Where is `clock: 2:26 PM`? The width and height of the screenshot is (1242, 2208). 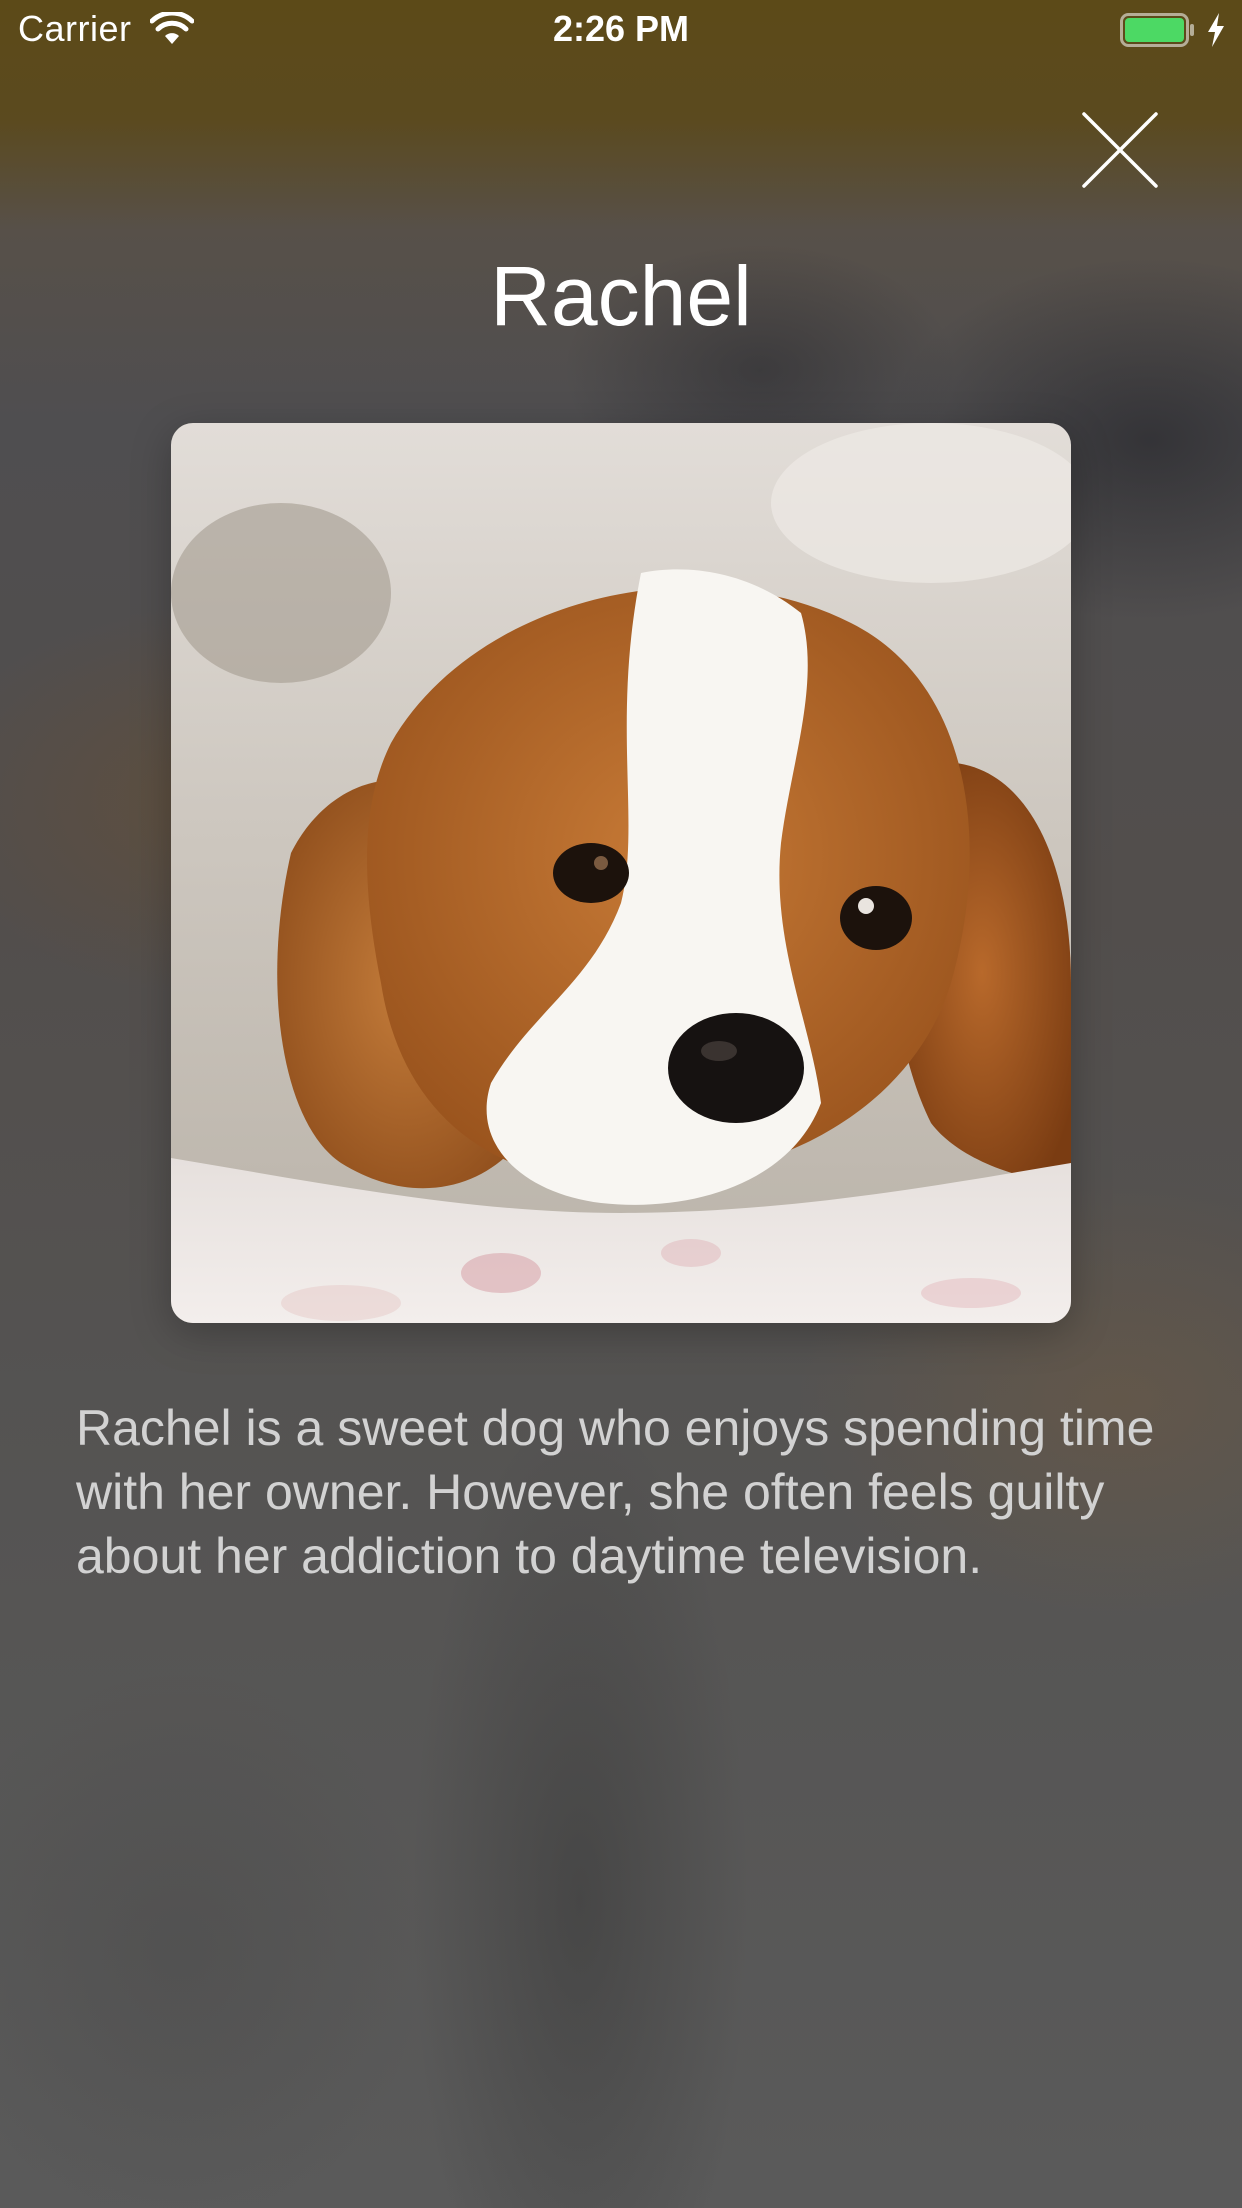
clock: 2:26 PM is located at coordinates (621, 28).